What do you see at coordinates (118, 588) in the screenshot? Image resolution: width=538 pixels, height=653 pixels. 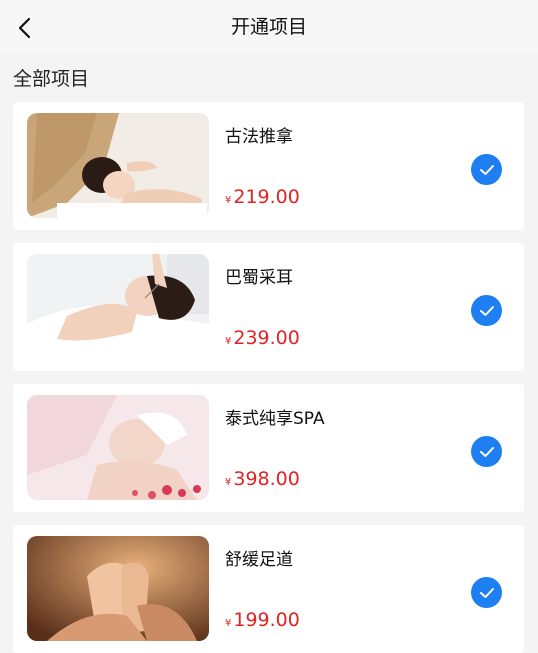 I see `project-image-foot-massage` at bounding box center [118, 588].